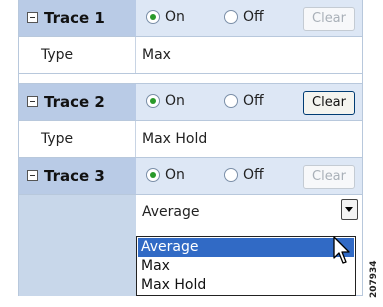 This screenshot has width=383, height=307. I want to click on trace-3-type-select-value: Average, so click(171, 212).